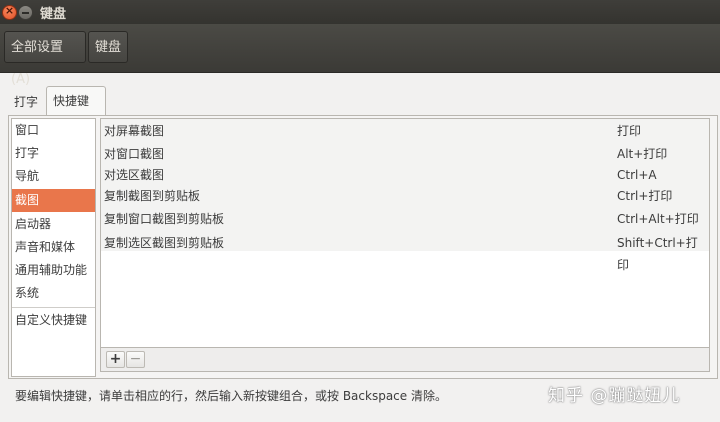  I want to click on window-titlebar: × 键盘, so click(360, 12).